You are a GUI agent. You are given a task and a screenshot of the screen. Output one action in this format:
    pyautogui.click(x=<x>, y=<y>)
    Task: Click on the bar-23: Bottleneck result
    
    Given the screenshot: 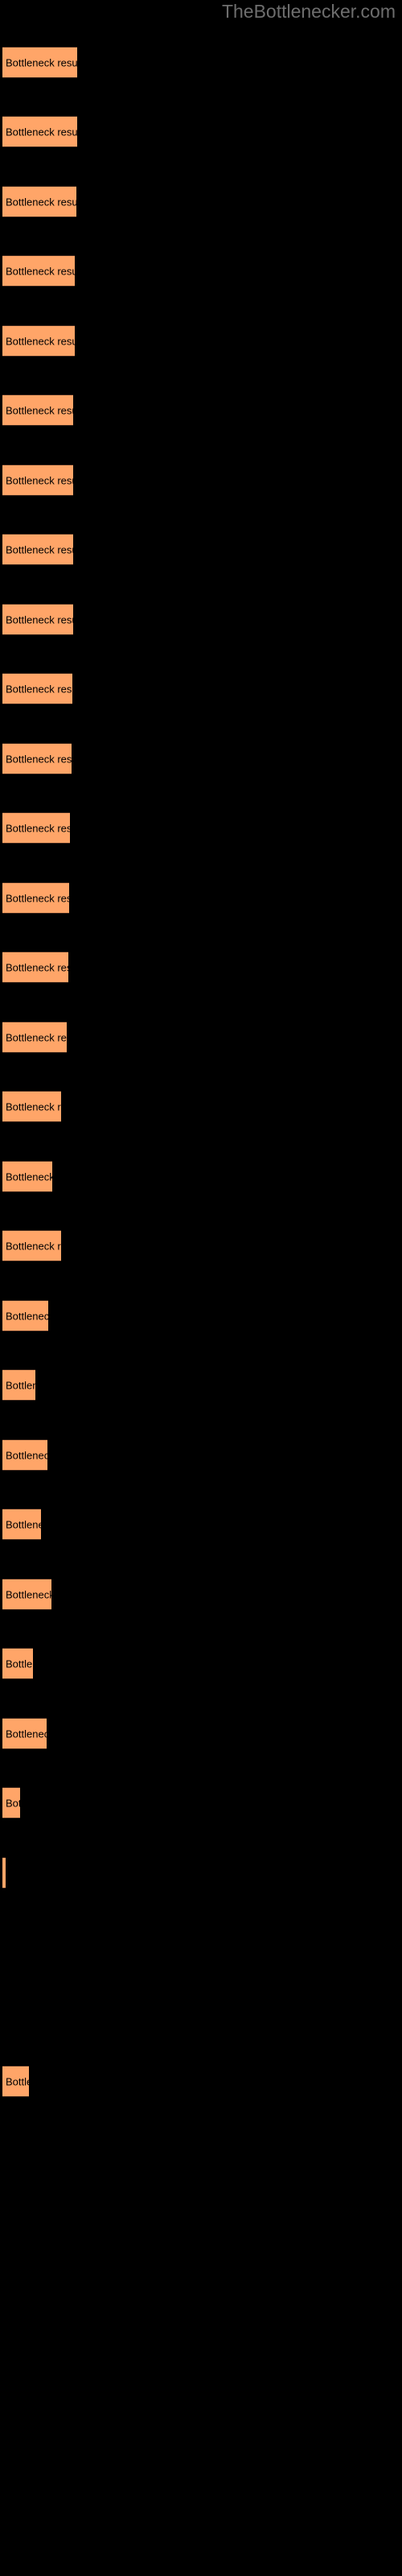 What is the action you would take?
    pyautogui.click(x=26, y=1594)
    